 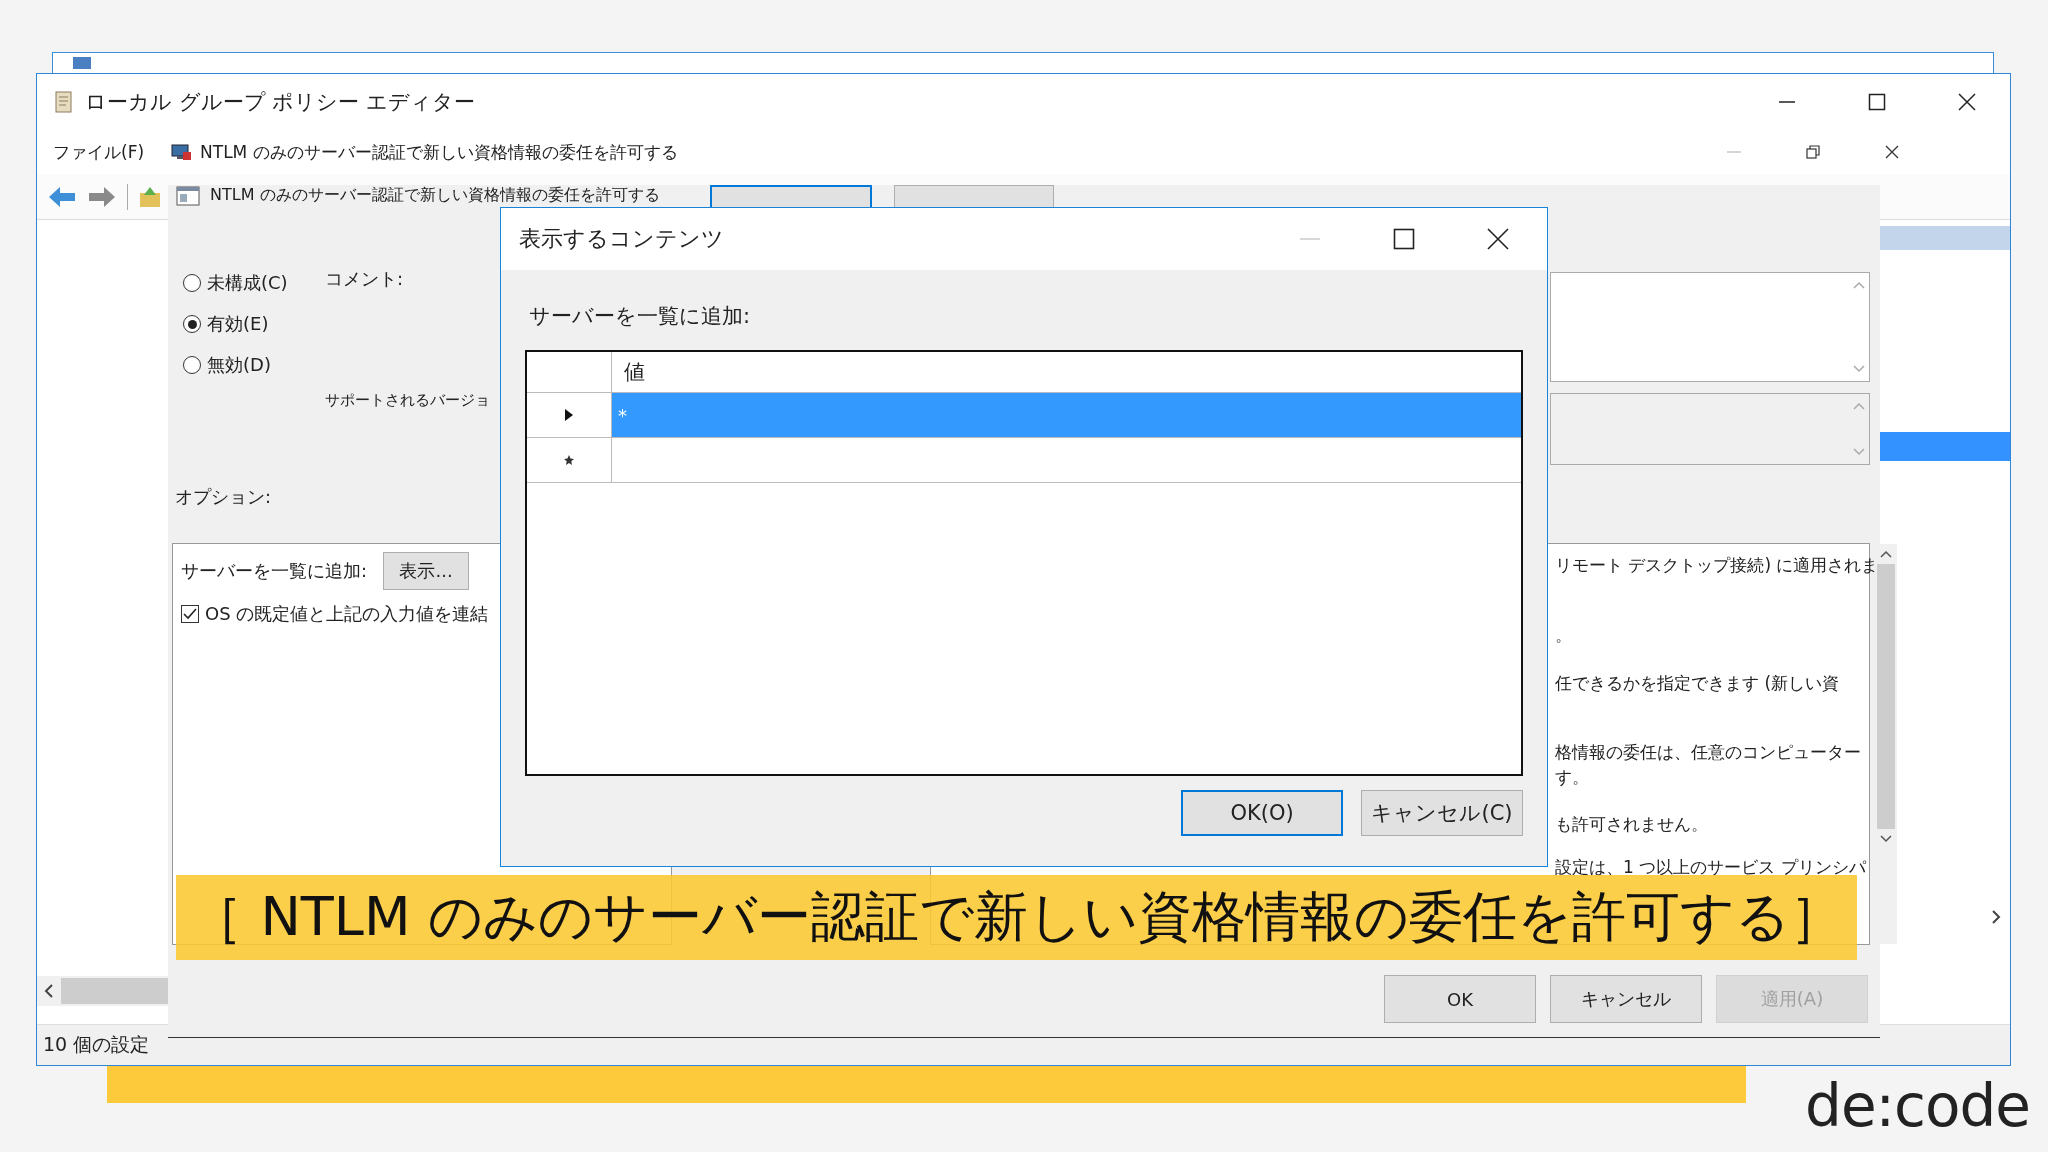 I want to click on scroll-left-icon, so click(x=49, y=991).